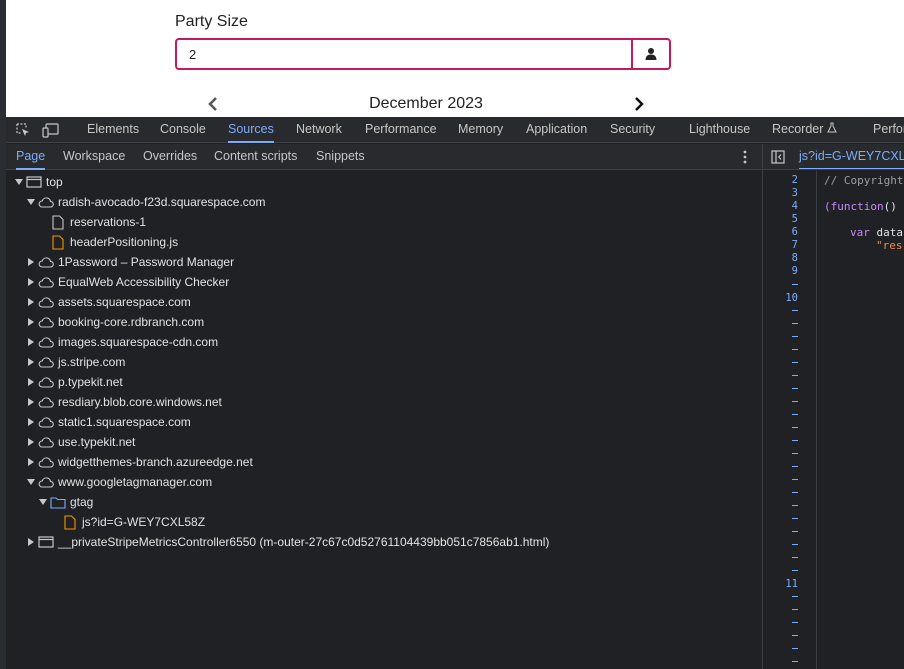  Describe the element at coordinates (94, 157) in the screenshot. I see `subtab-workspace: Workspace` at that location.